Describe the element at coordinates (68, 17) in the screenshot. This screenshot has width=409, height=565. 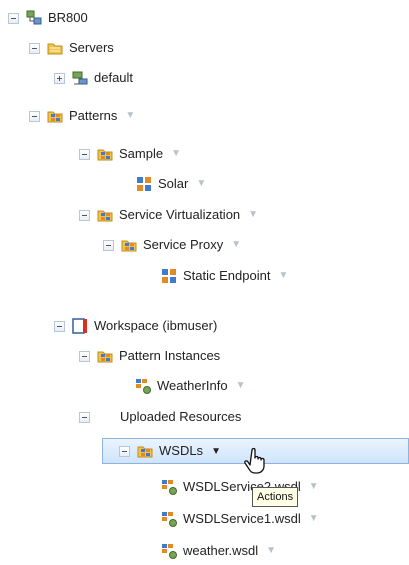
I see `node-label: BR800` at that location.